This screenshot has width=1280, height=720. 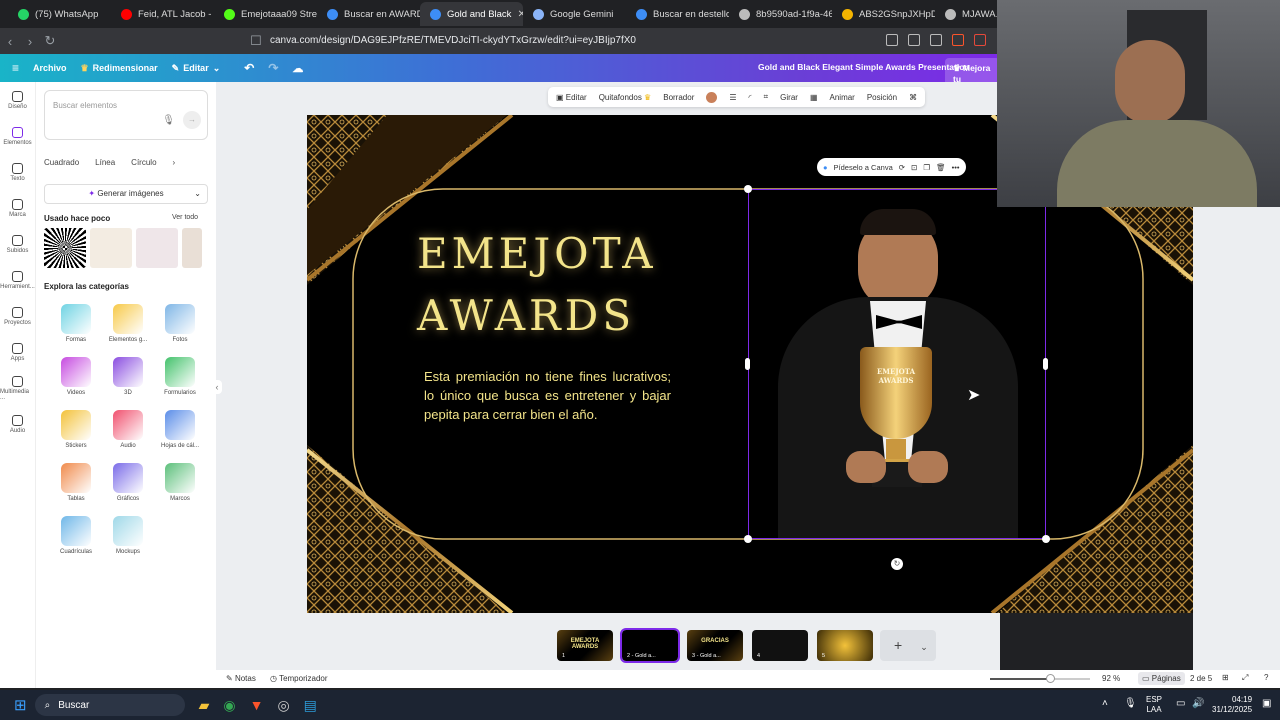 What do you see at coordinates (914, 40) in the screenshot?
I see `reader-icon` at bounding box center [914, 40].